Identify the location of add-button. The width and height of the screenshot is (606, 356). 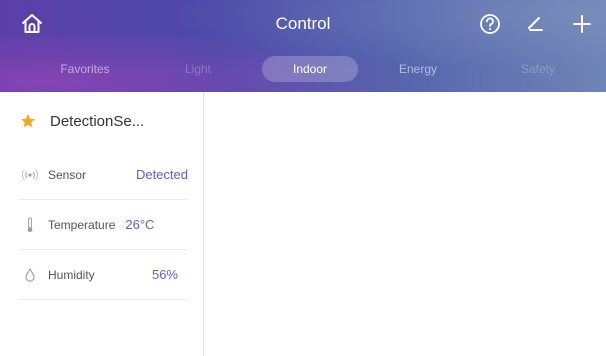
(582, 24).